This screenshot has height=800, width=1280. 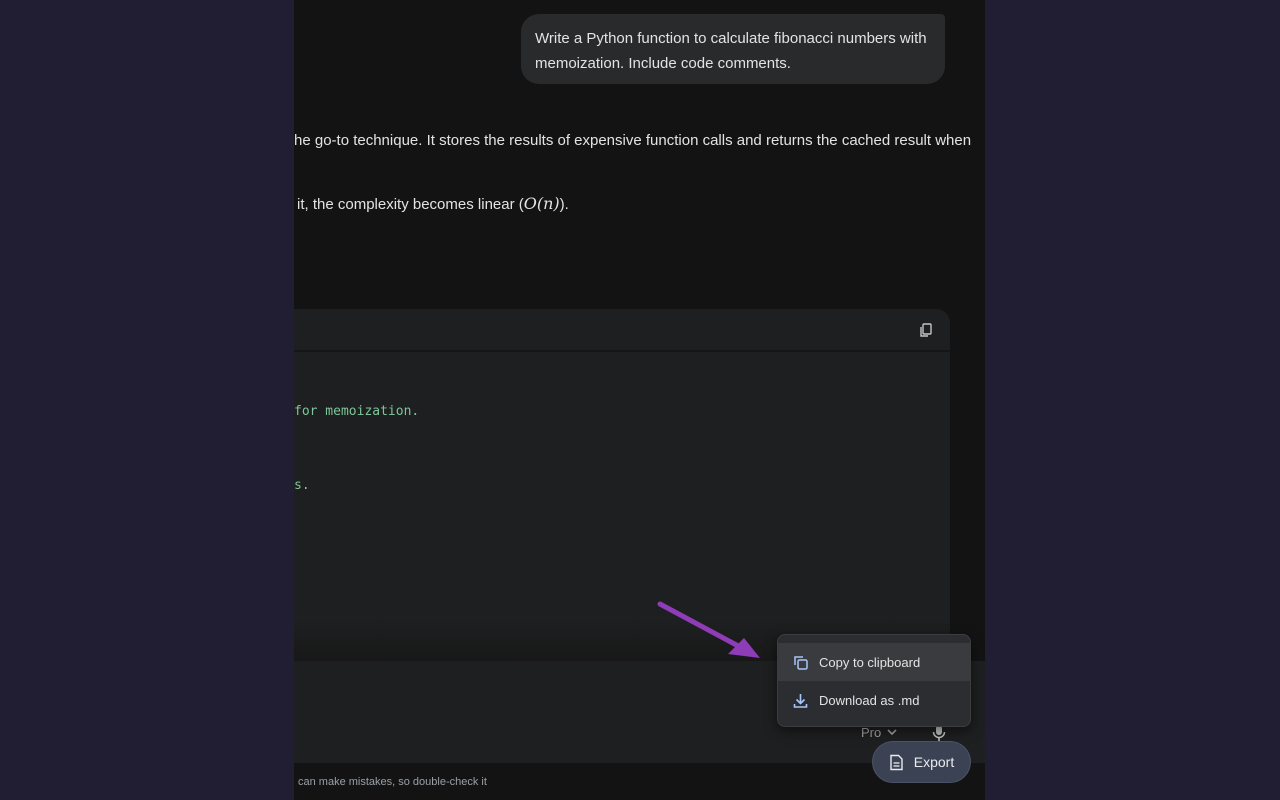 What do you see at coordinates (302, 485) in the screenshot?
I see `code-line: s.` at bounding box center [302, 485].